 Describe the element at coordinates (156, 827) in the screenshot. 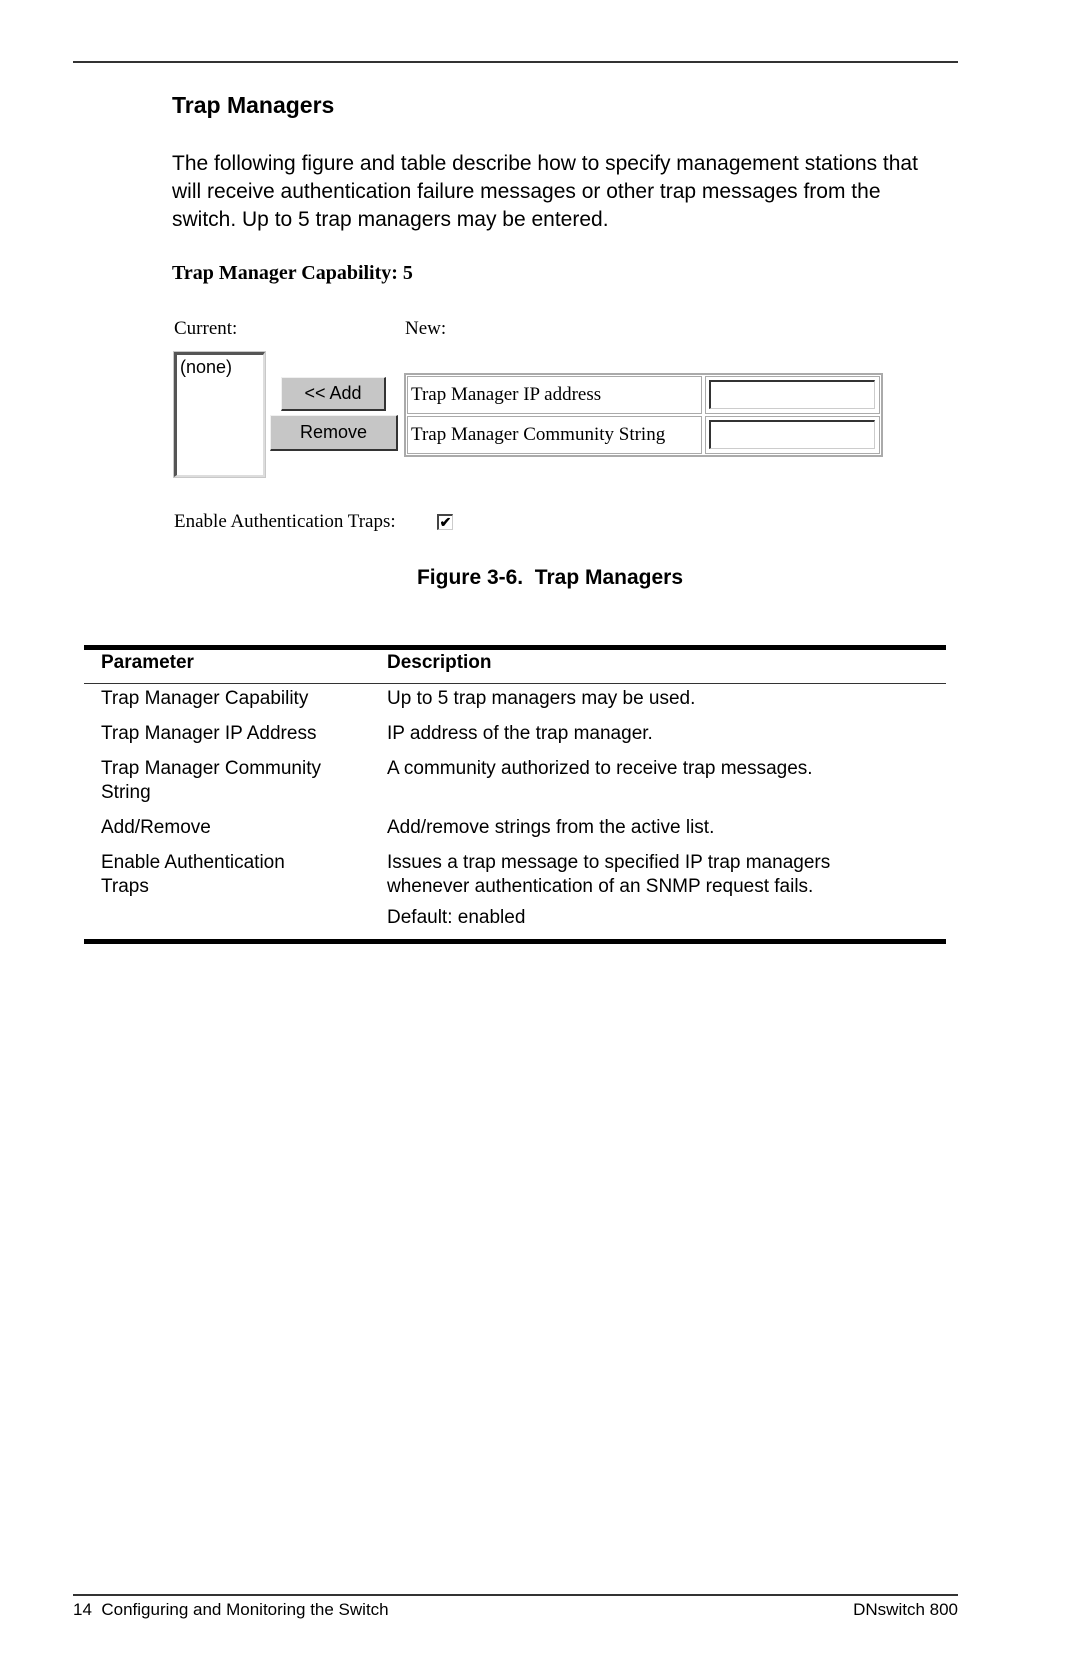

I see `param-cell: Add/Remove` at that location.